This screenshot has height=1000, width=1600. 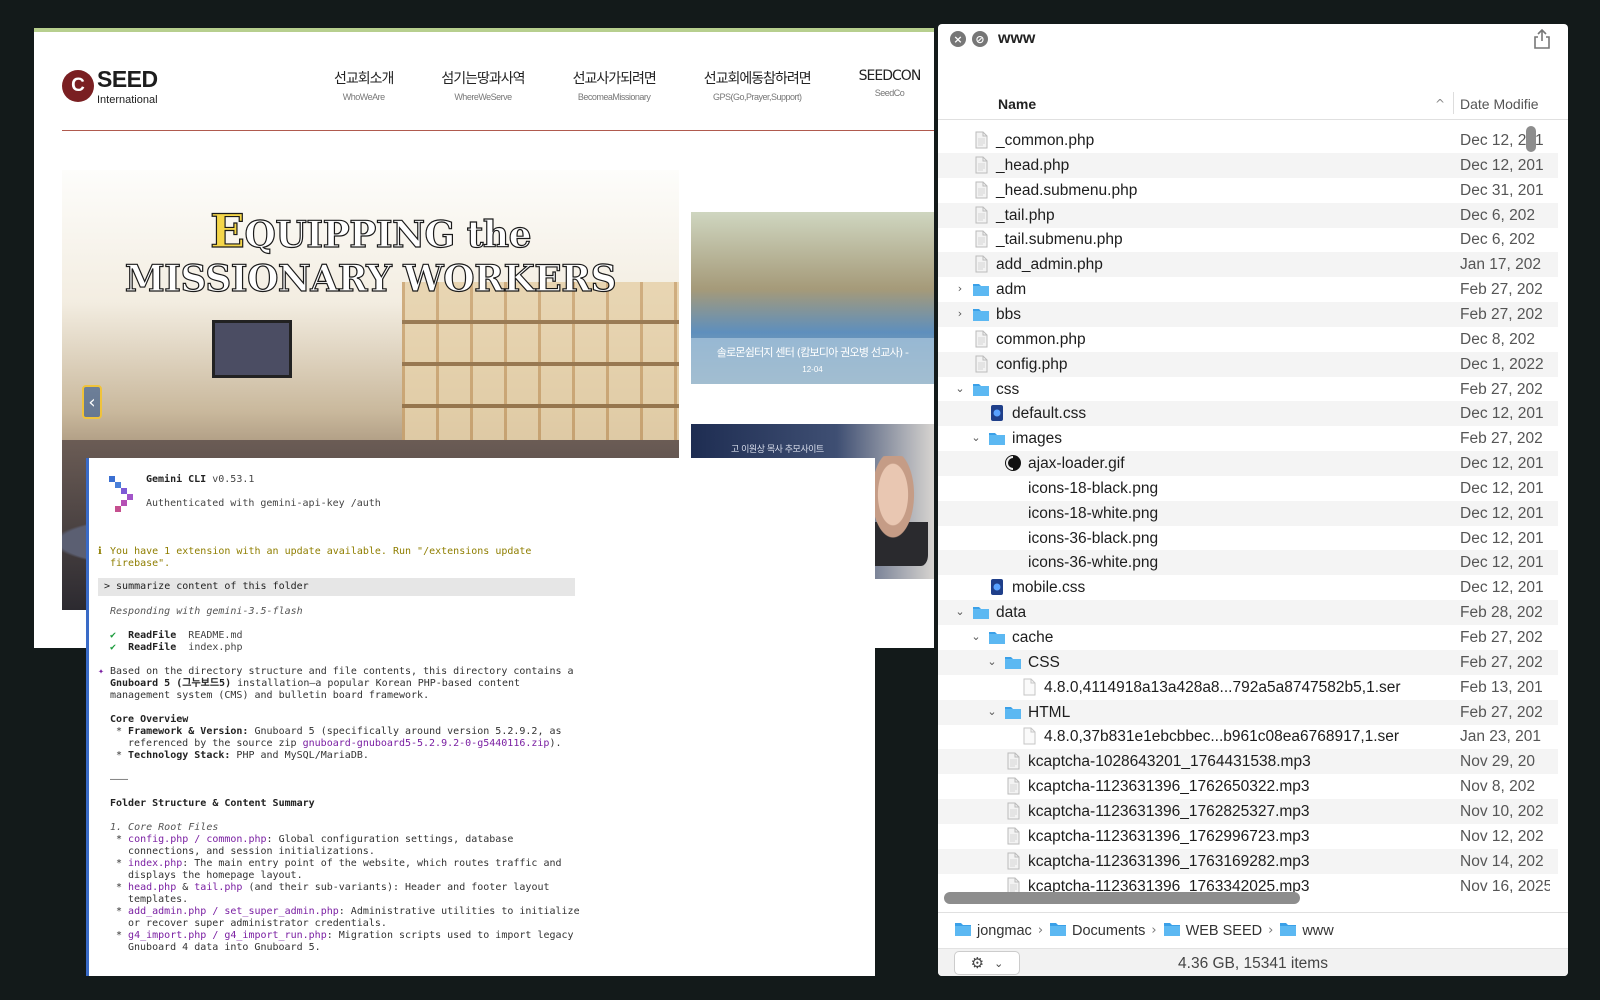 I want to click on file-name: common.php, so click(x=1041, y=339).